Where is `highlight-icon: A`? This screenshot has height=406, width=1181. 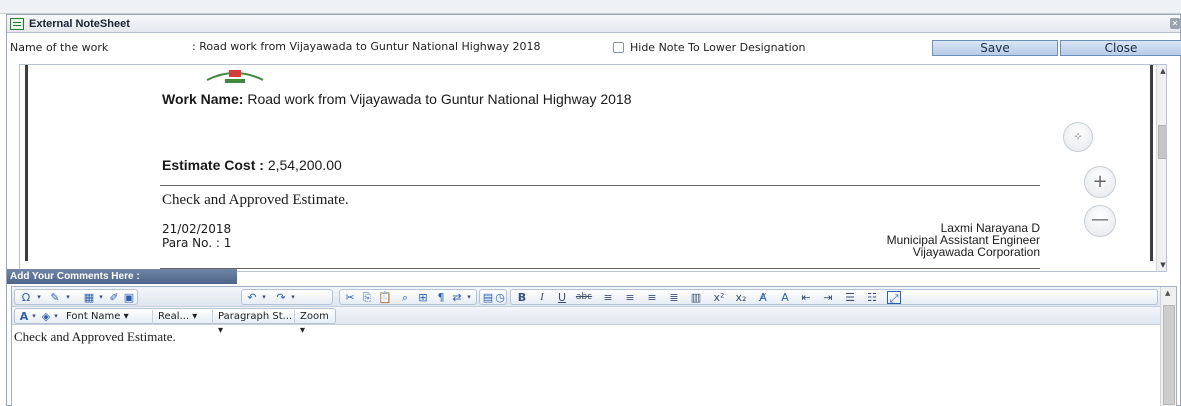
highlight-icon: A is located at coordinates (785, 297).